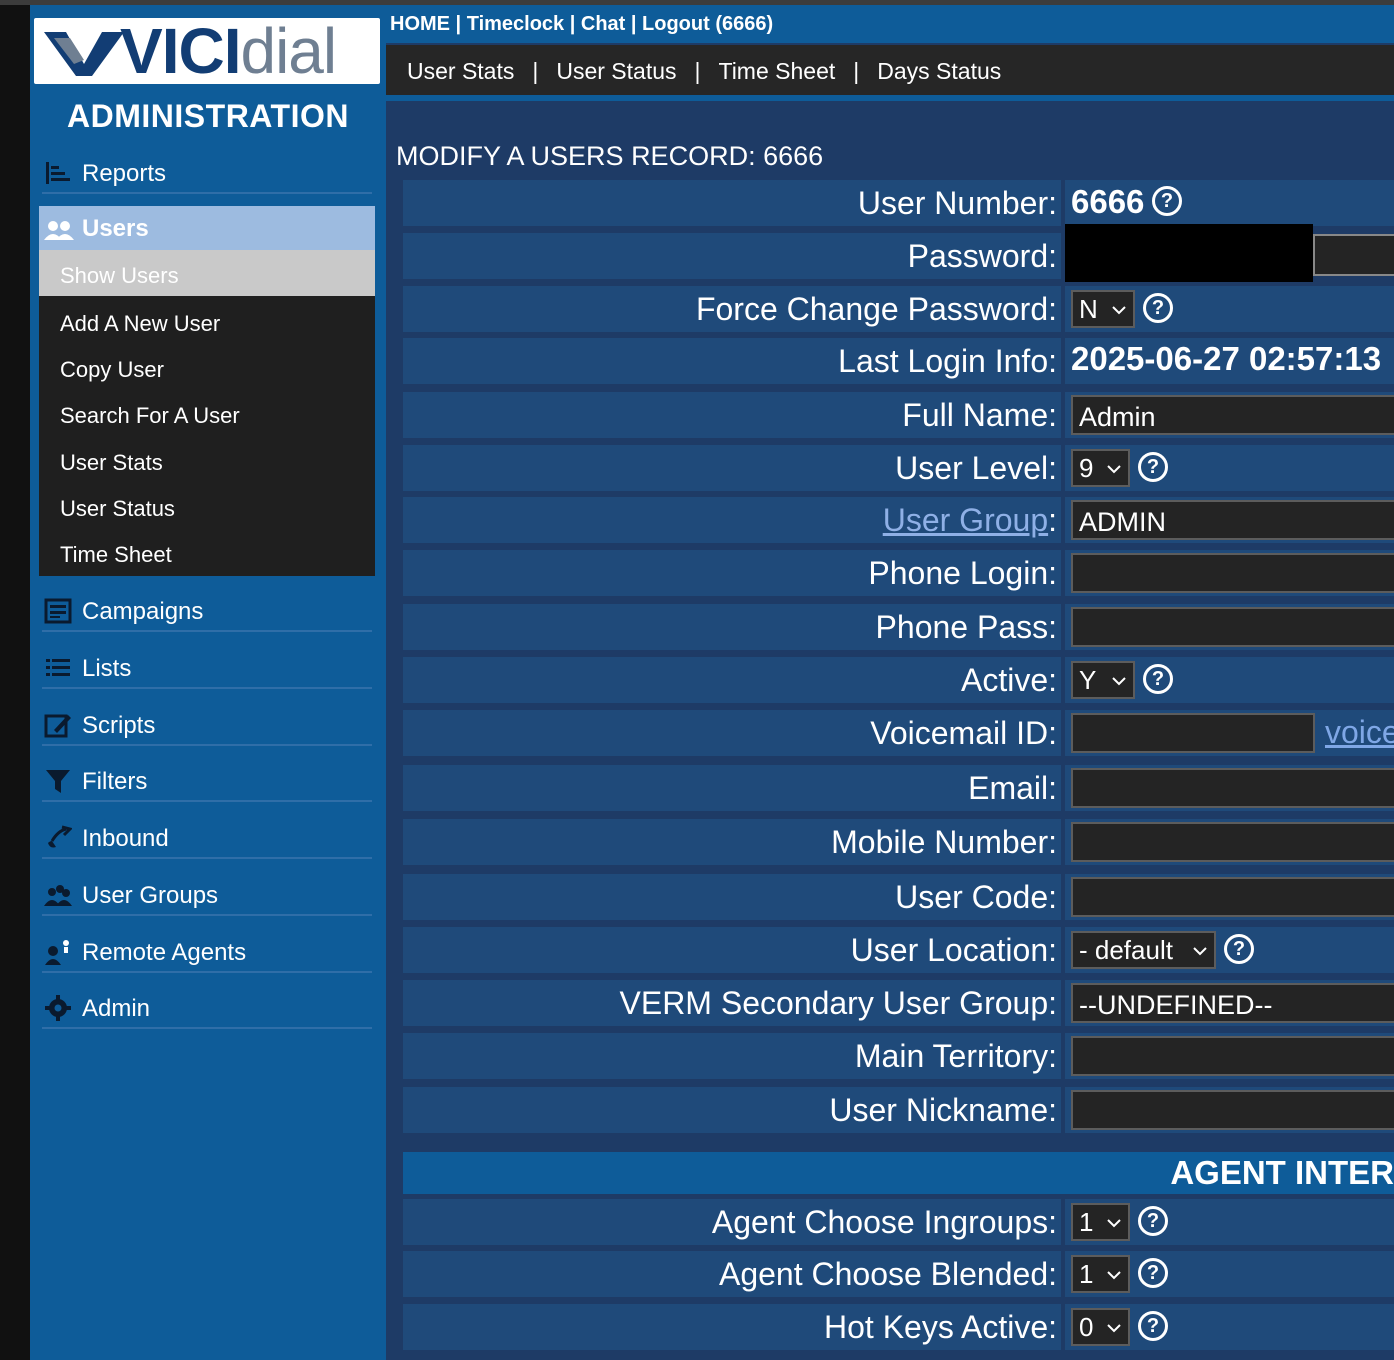 Image resolution: width=1394 pixels, height=1360 pixels. What do you see at coordinates (953, 950) in the screenshot?
I see `label-user-location: User Location:` at bounding box center [953, 950].